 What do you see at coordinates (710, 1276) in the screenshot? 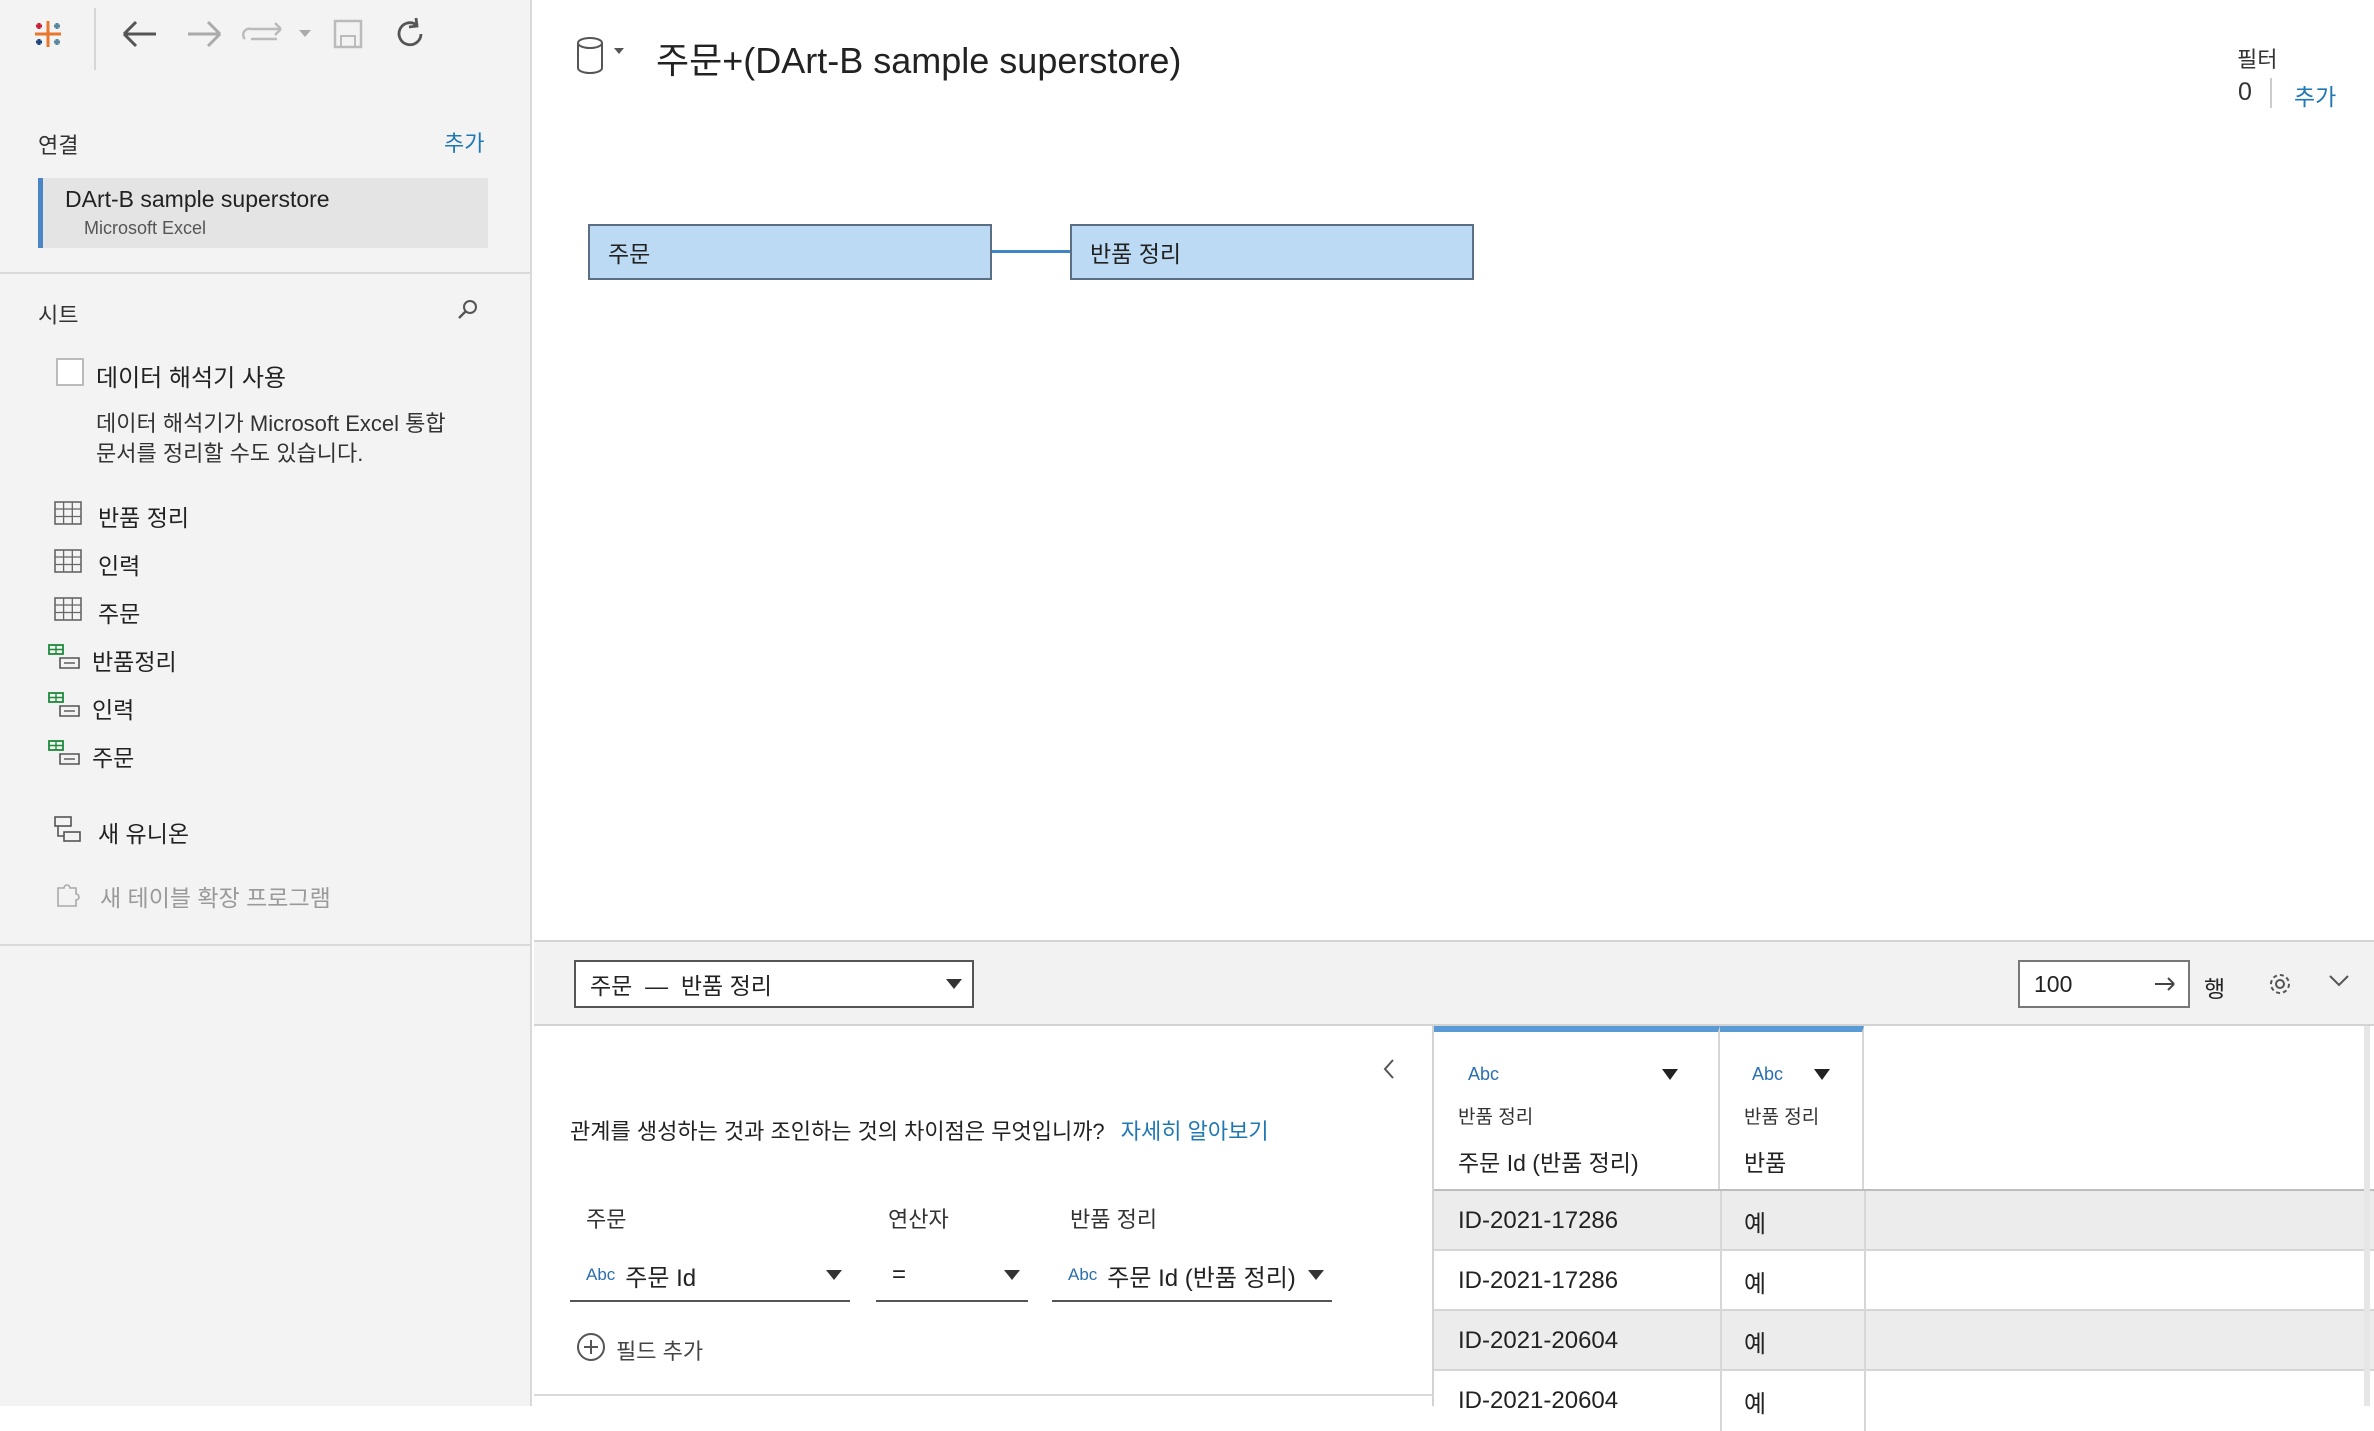
I see `left-field-select: Abc 주문 Id` at bounding box center [710, 1276].